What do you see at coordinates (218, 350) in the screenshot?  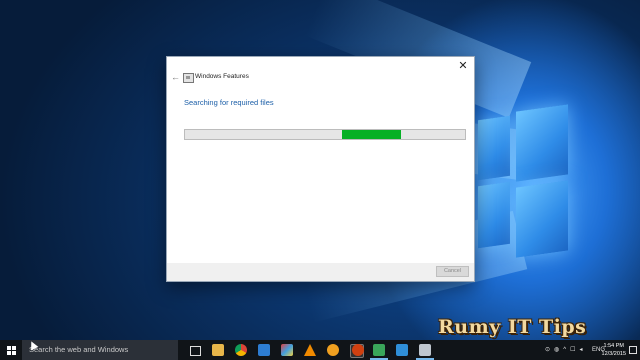 I see `file-explorer-icon` at bounding box center [218, 350].